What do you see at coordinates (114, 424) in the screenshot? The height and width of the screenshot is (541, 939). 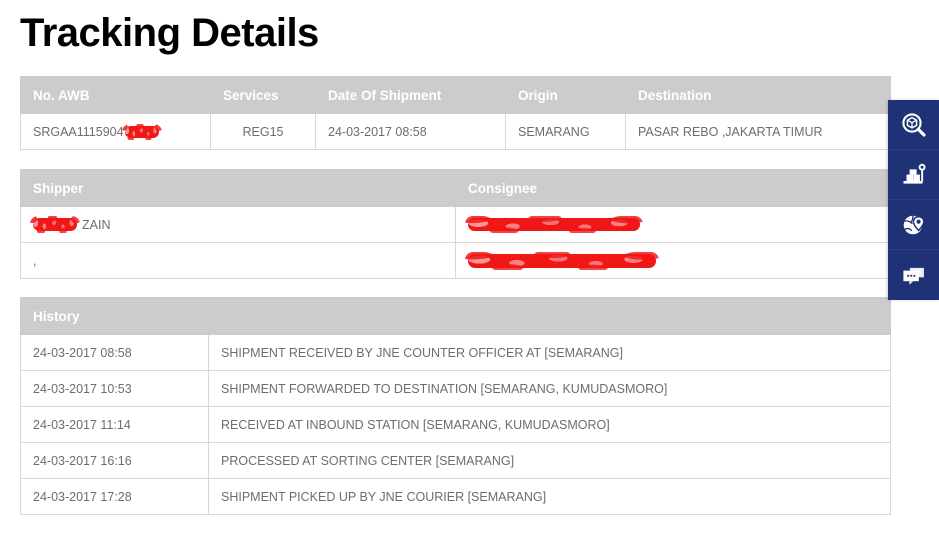 I see `cell-history-time: 24-03-2017 11:14` at bounding box center [114, 424].